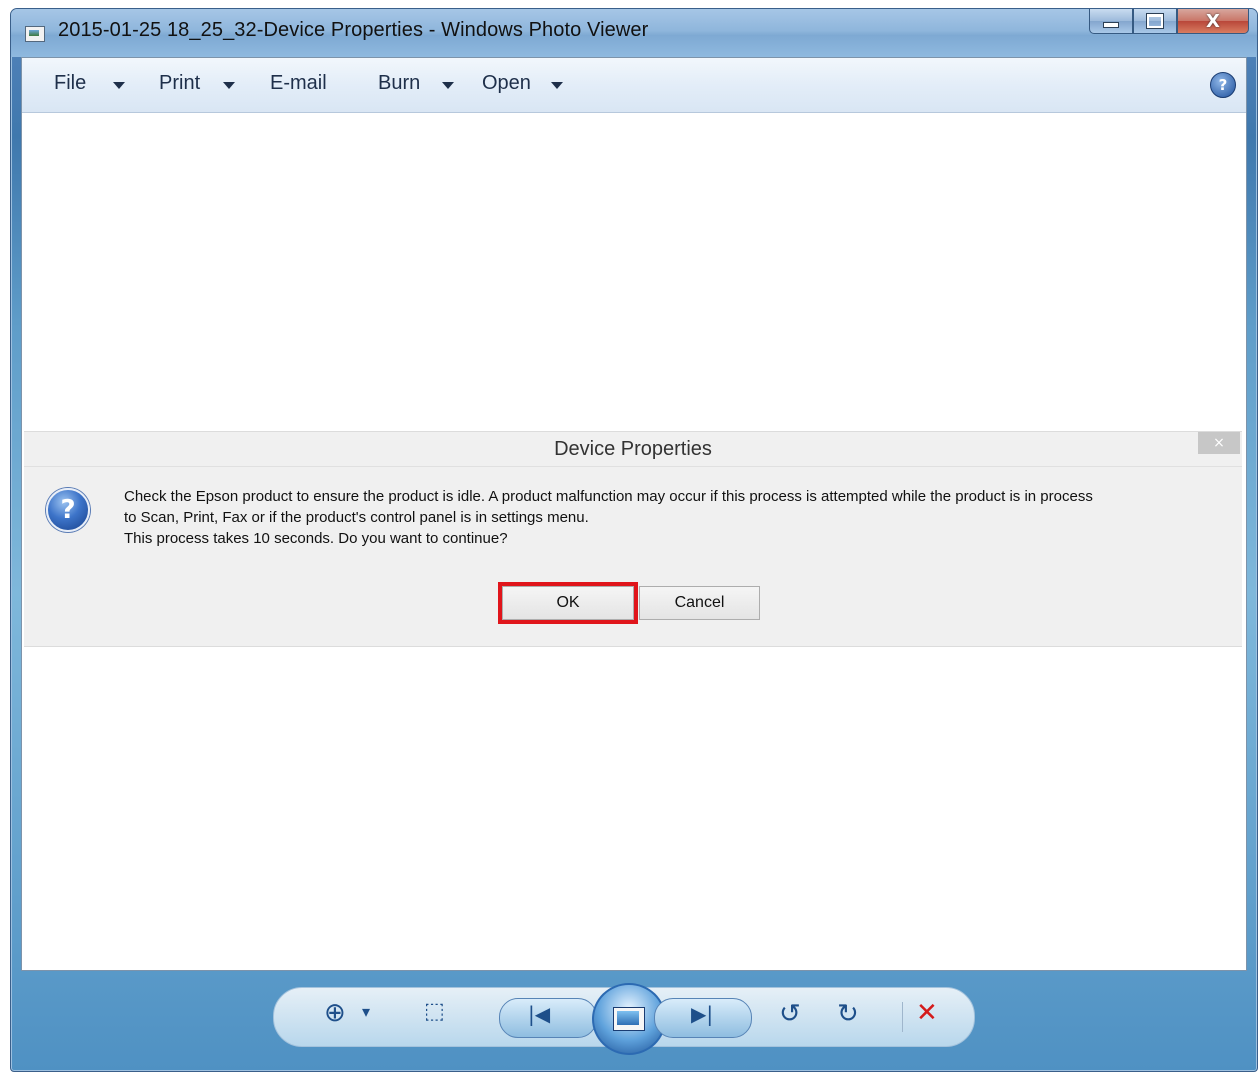  What do you see at coordinates (790, 1014) in the screenshot?
I see `rotate-counterclockwise-icon: ↺` at bounding box center [790, 1014].